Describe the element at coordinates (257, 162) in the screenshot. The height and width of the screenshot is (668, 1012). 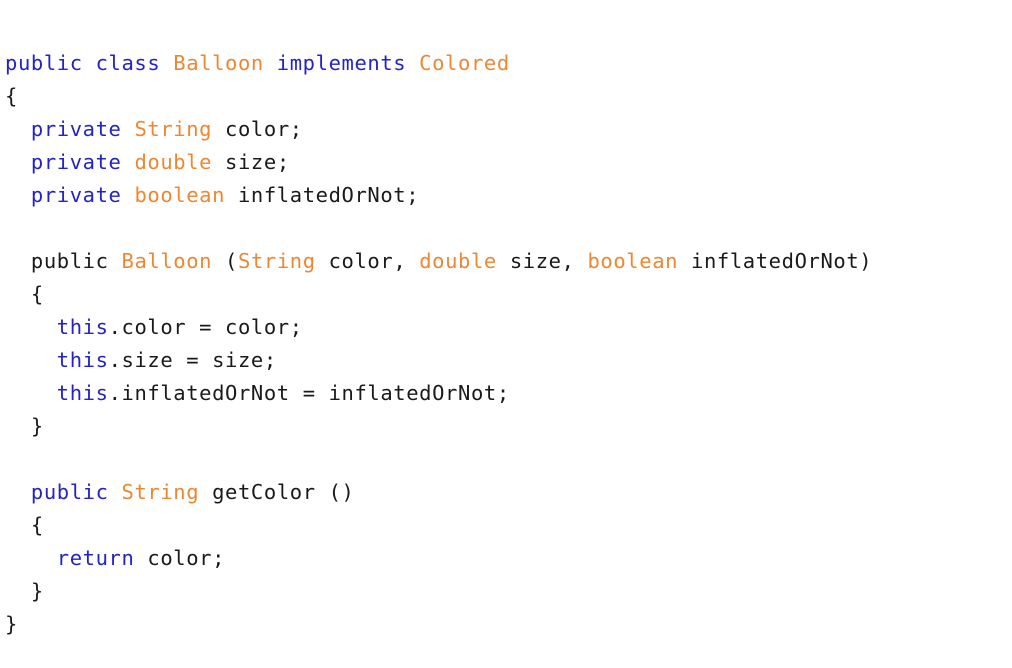
I see `code-text: size;` at that location.